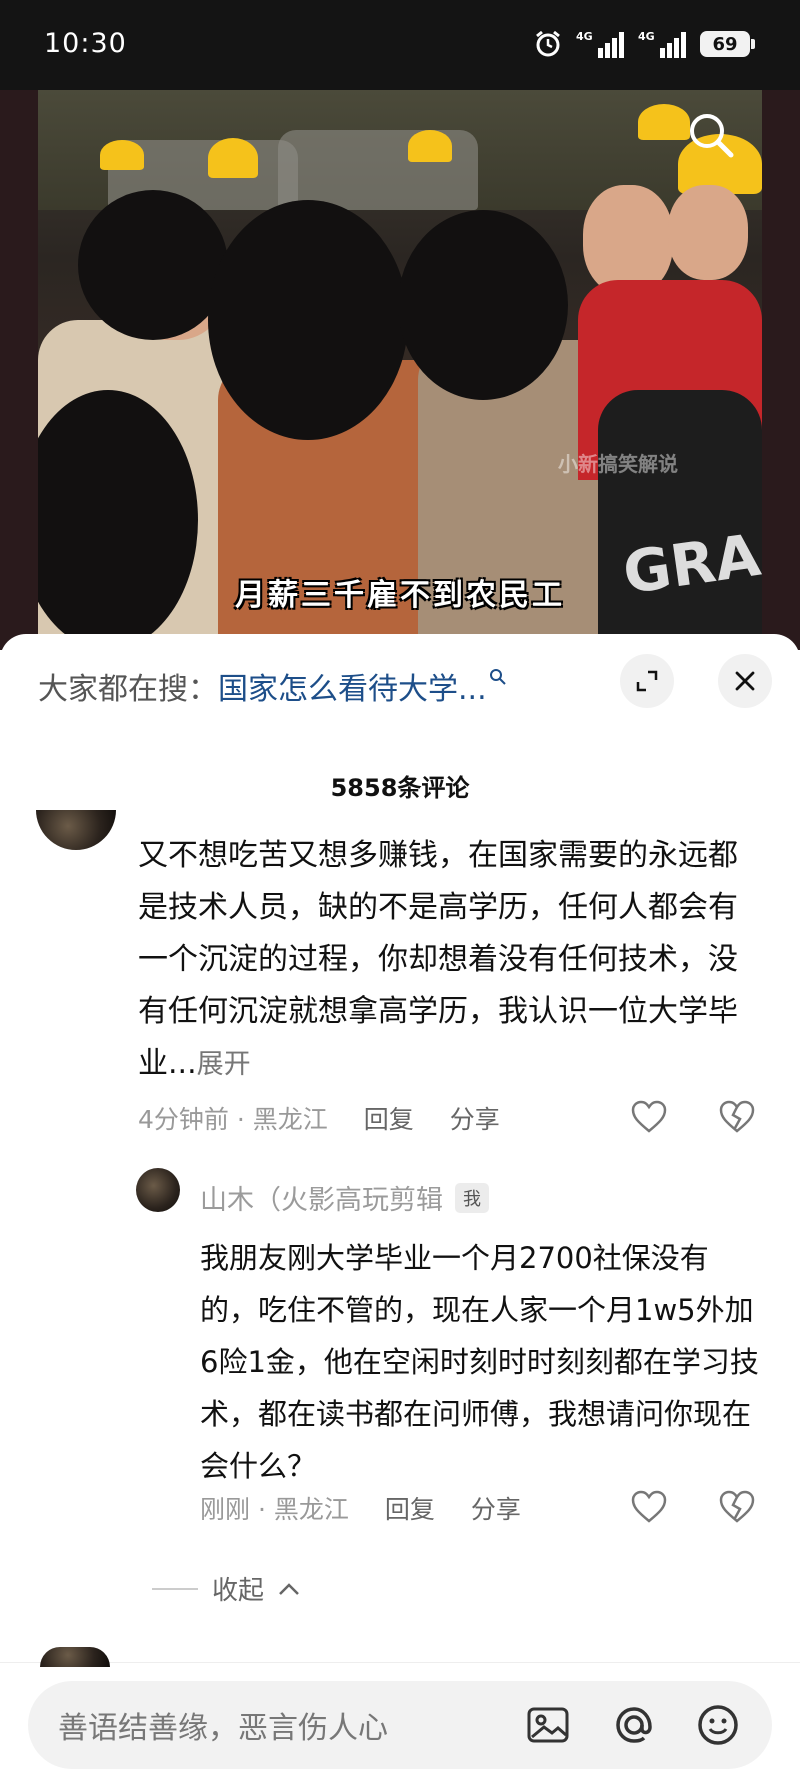  I want to click on reply-meta: 刚刚 · 黑龙江 回复 分享, so click(360, 1508).